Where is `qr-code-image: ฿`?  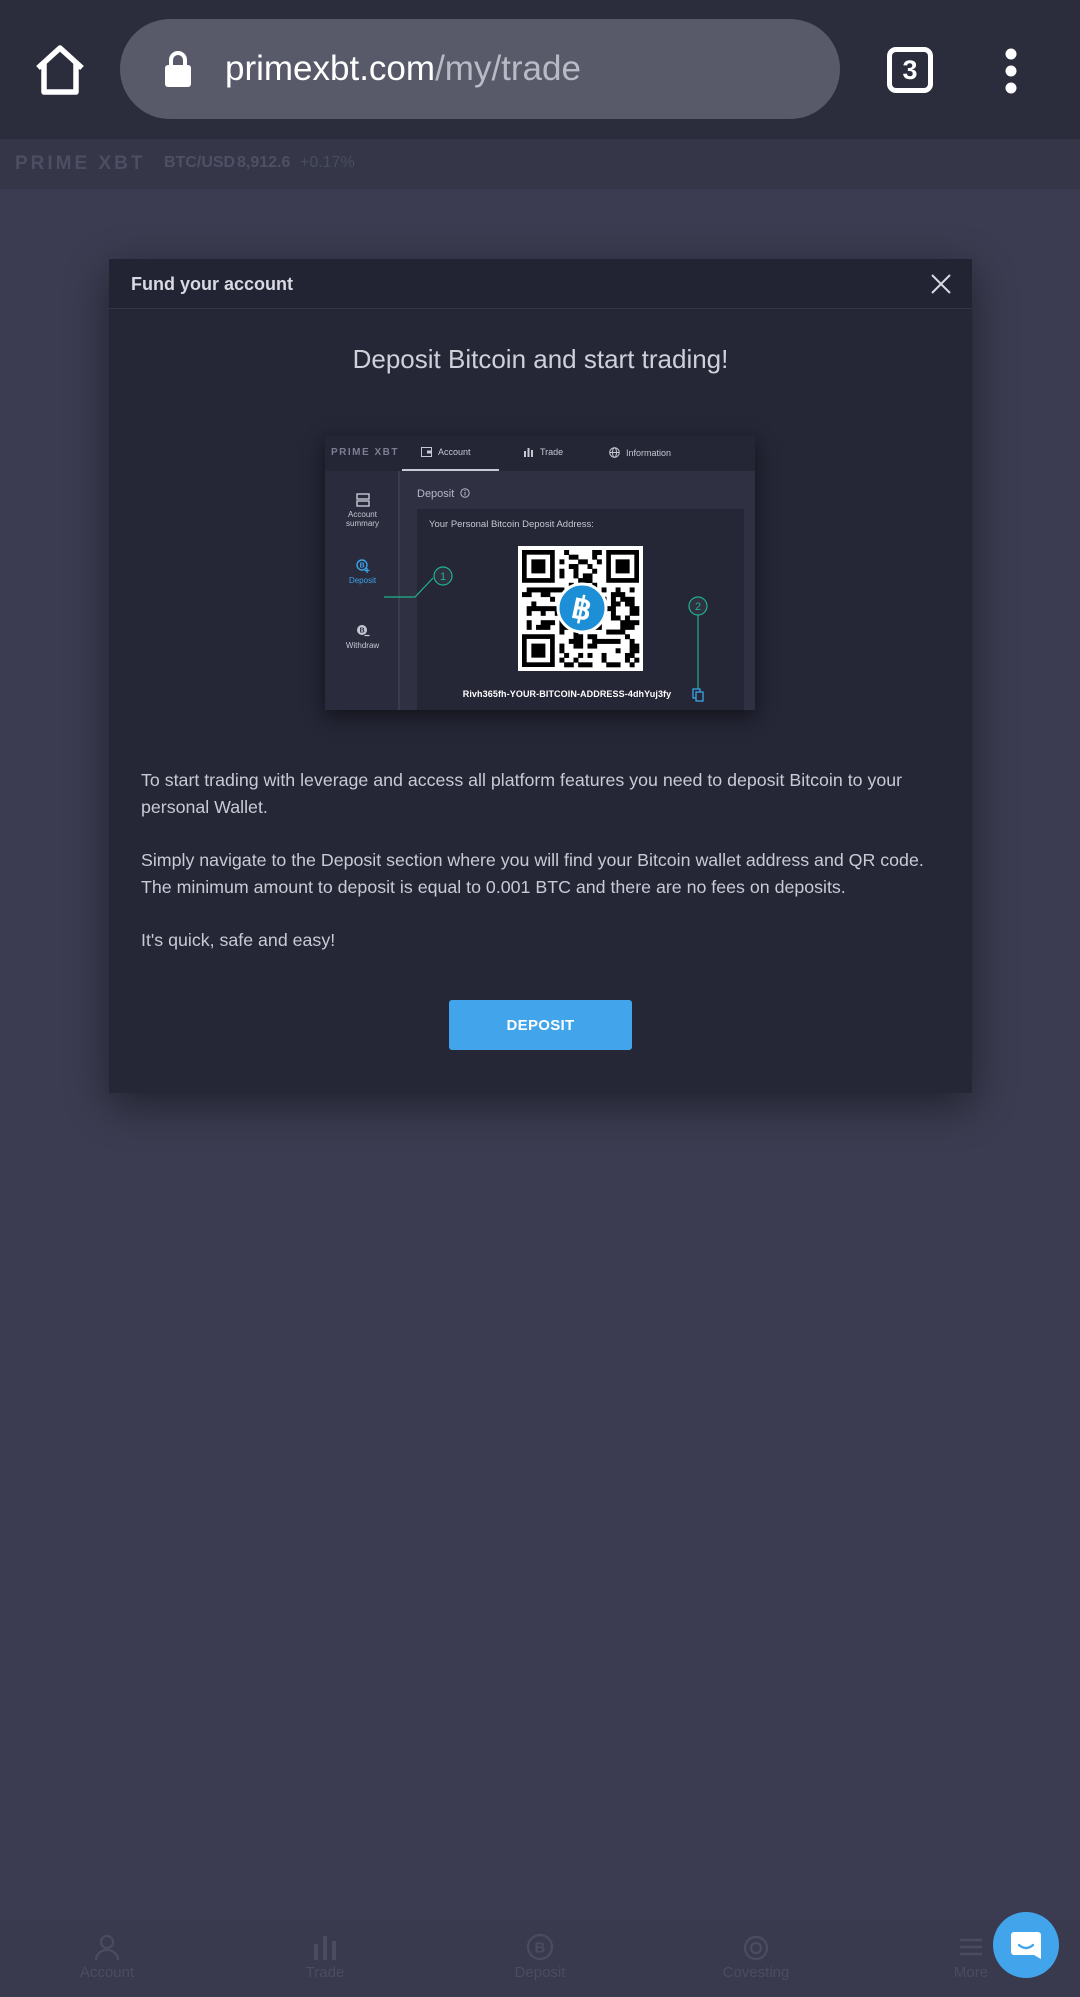
qr-code-image: ฿ is located at coordinates (580, 608).